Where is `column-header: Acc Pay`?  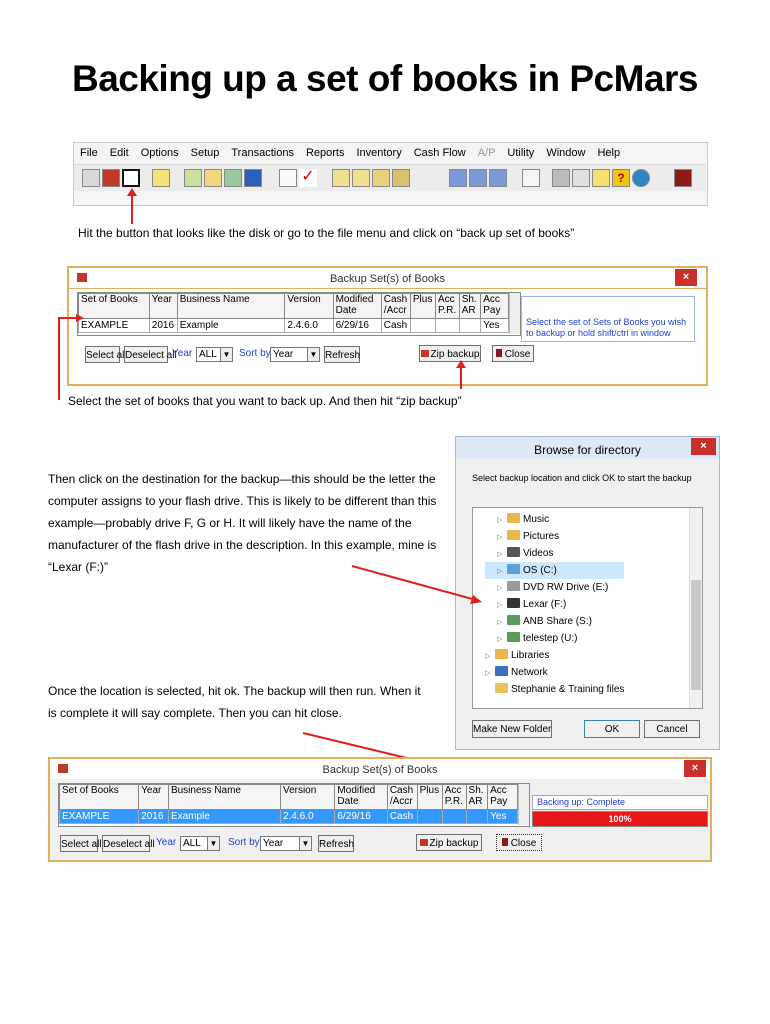
column-header: Acc Pay is located at coordinates (502, 797).